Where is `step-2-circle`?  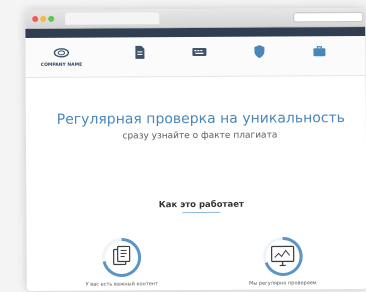 step-2-circle is located at coordinates (283, 256).